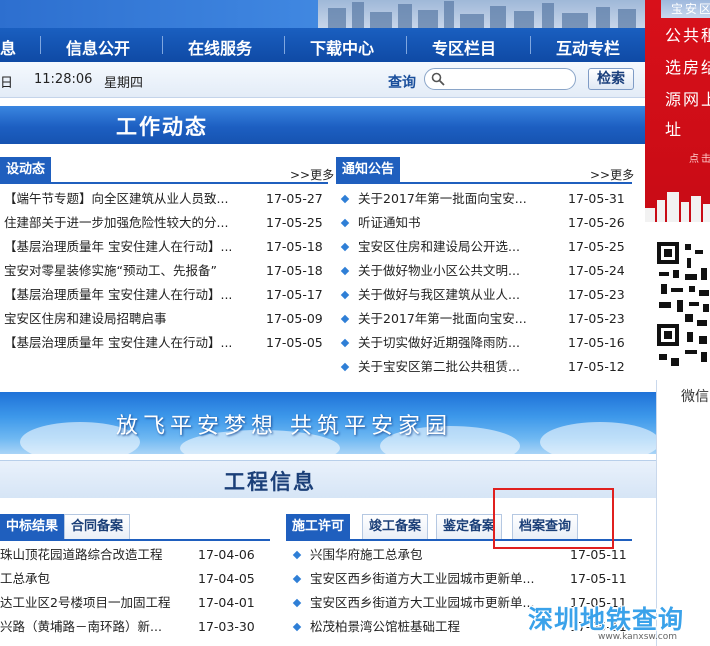 This screenshot has height=646, width=710. What do you see at coordinates (368, 170) in the screenshot?
I see `tab-notice: 通知公告` at bounding box center [368, 170].